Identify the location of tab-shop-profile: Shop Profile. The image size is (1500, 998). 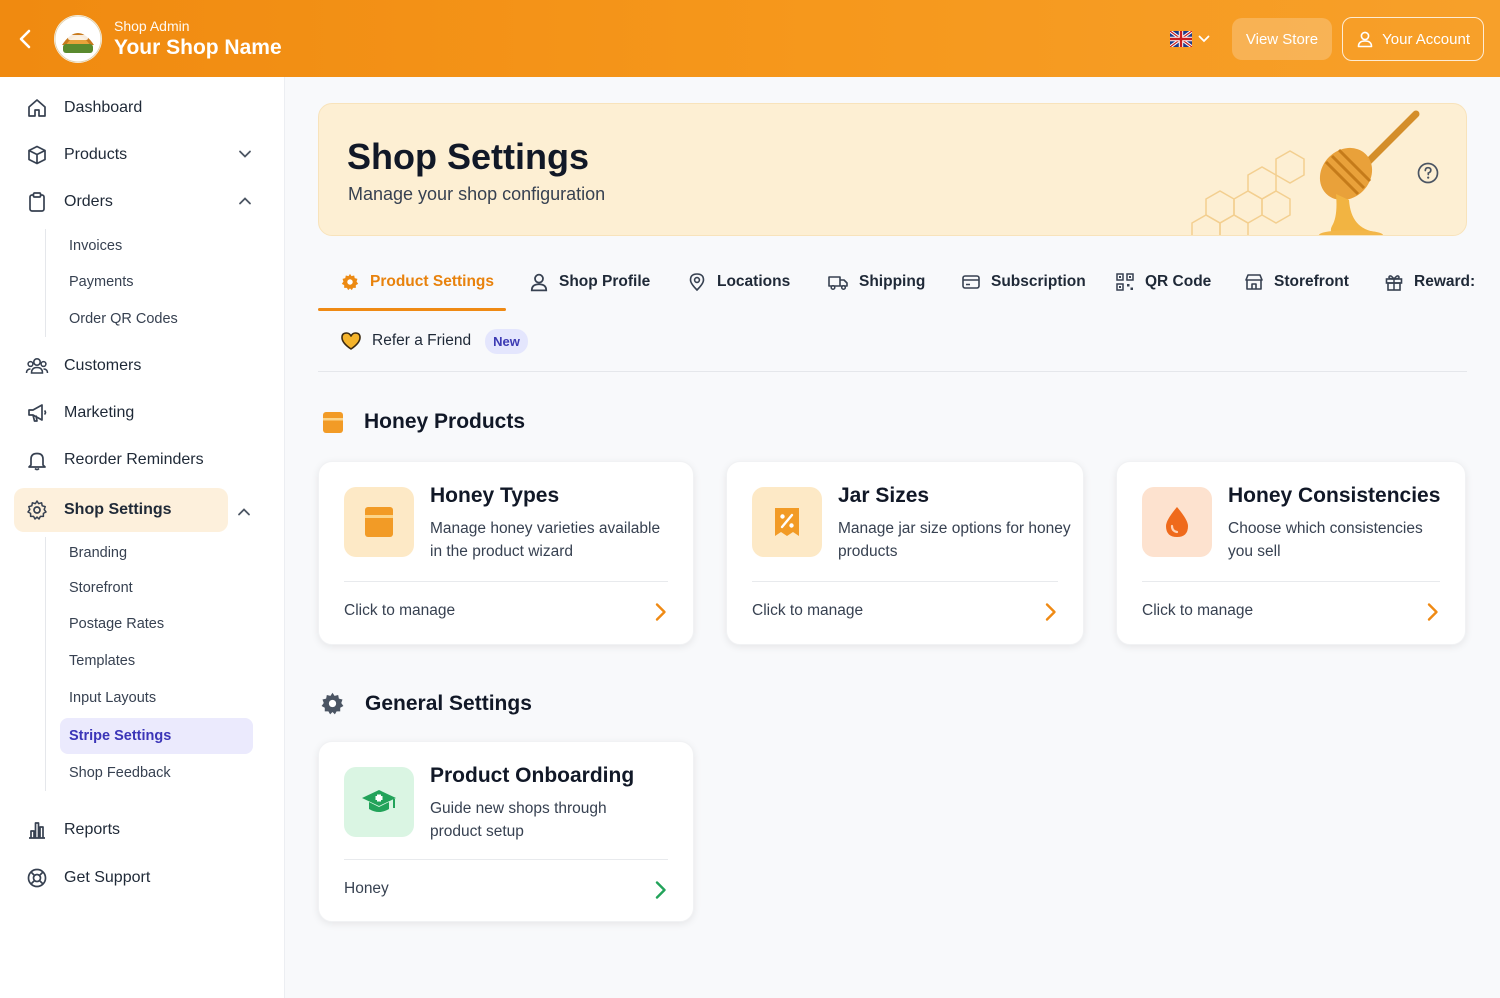
(589, 282).